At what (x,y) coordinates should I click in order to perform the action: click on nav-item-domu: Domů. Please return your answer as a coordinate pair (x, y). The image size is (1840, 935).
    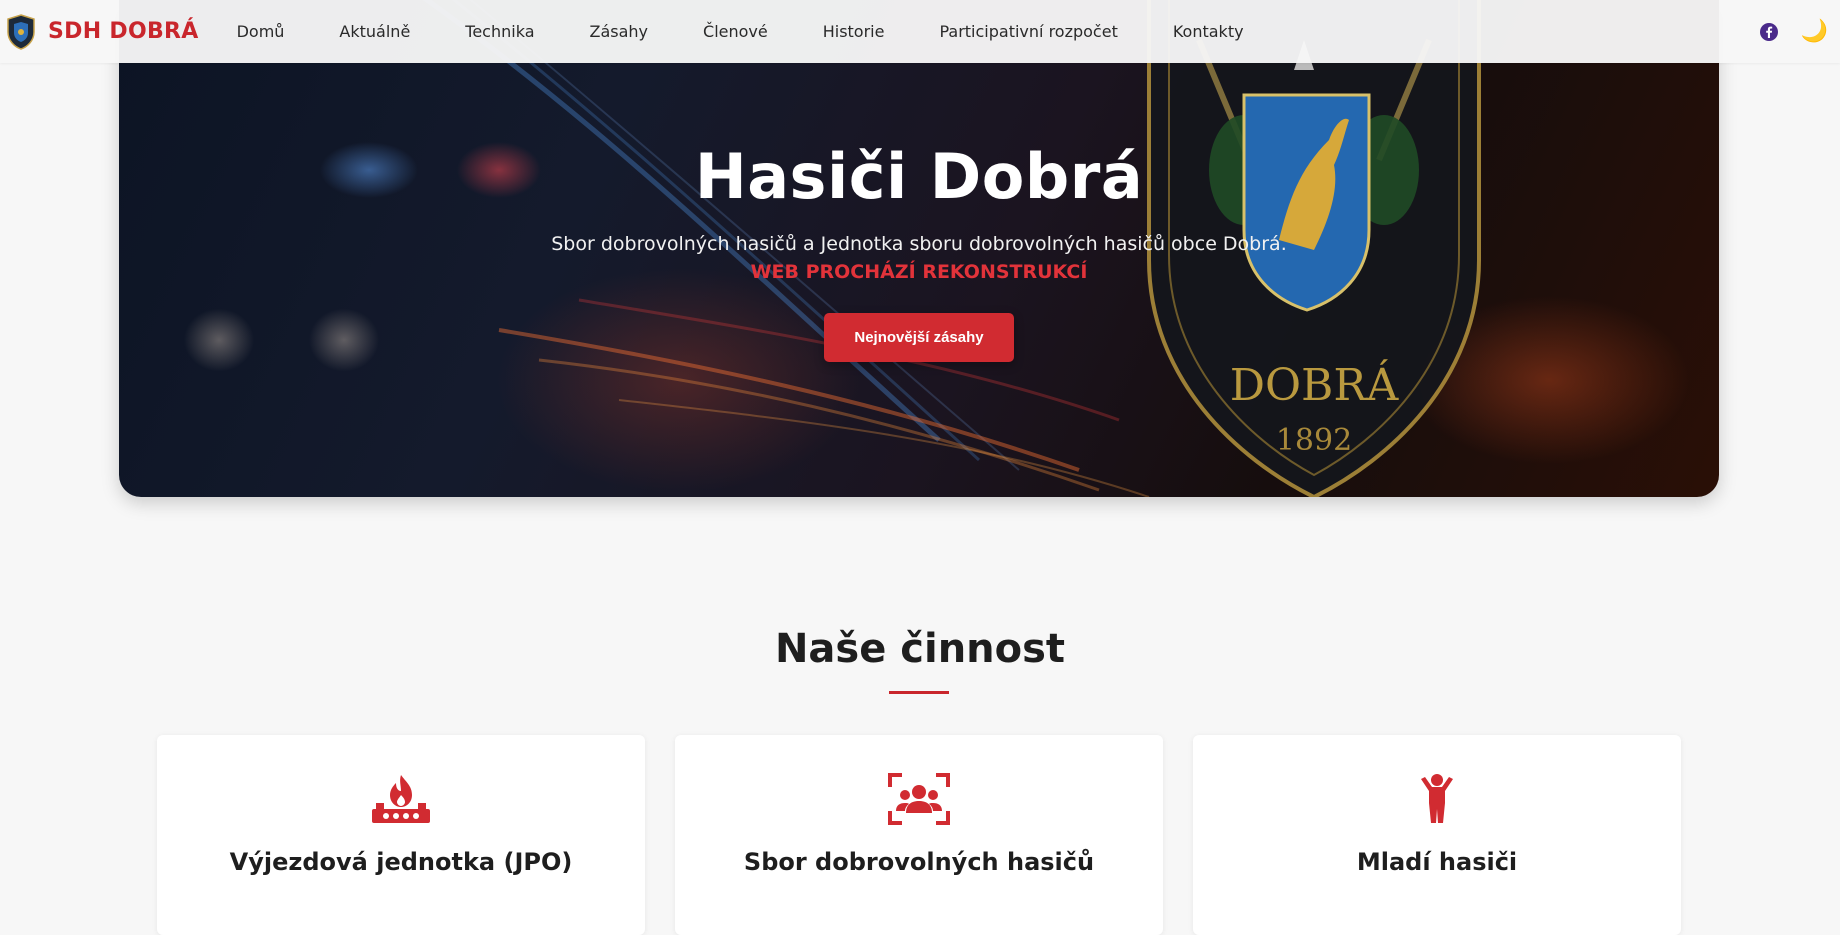
    Looking at the image, I should click on (261, 31).